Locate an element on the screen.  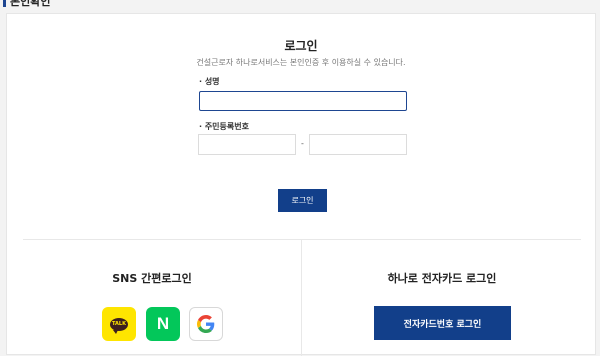
login-title: 로그인 is located at coordinates (301, 46).